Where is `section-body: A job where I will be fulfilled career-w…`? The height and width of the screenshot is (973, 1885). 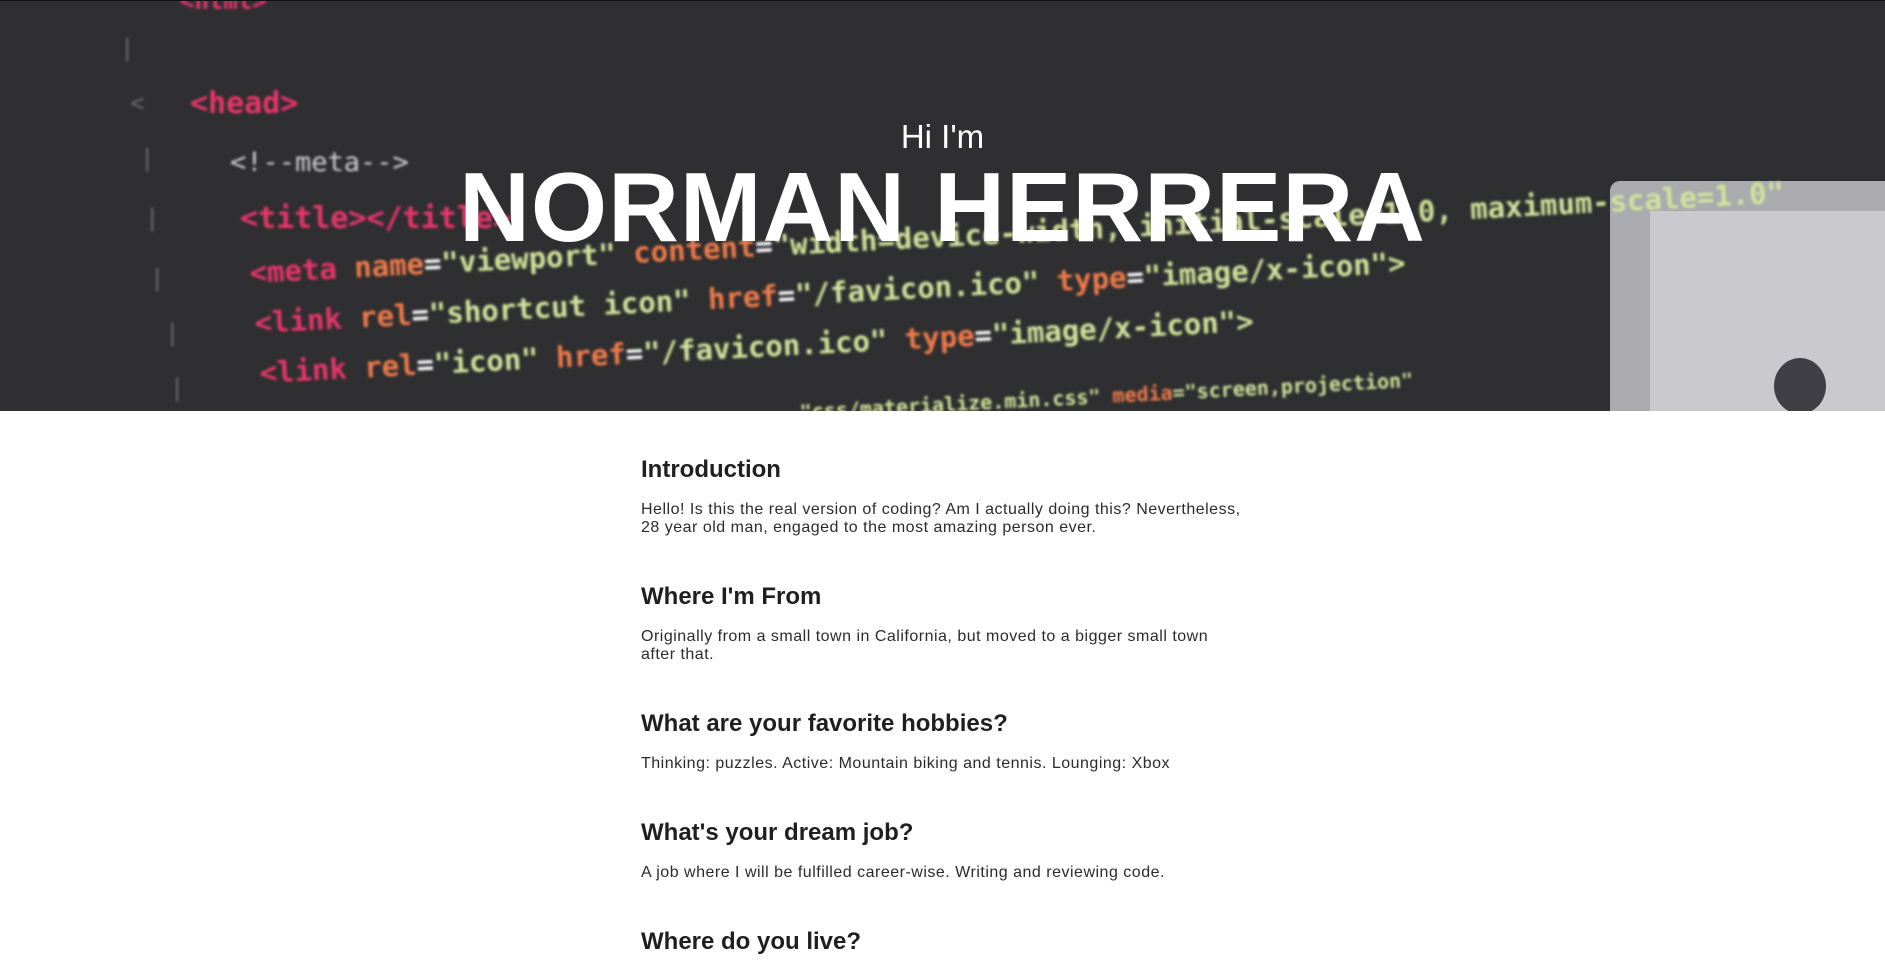 section-body: A job where I will be fulfilled career-w… is located at coordinates (903, 872).